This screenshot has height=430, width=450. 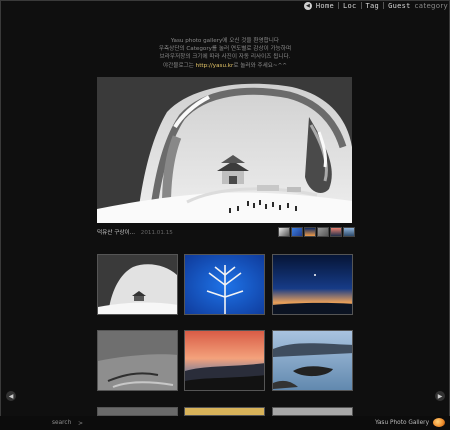 I want to click on nav-home: Home, so click(x=325, y=6).